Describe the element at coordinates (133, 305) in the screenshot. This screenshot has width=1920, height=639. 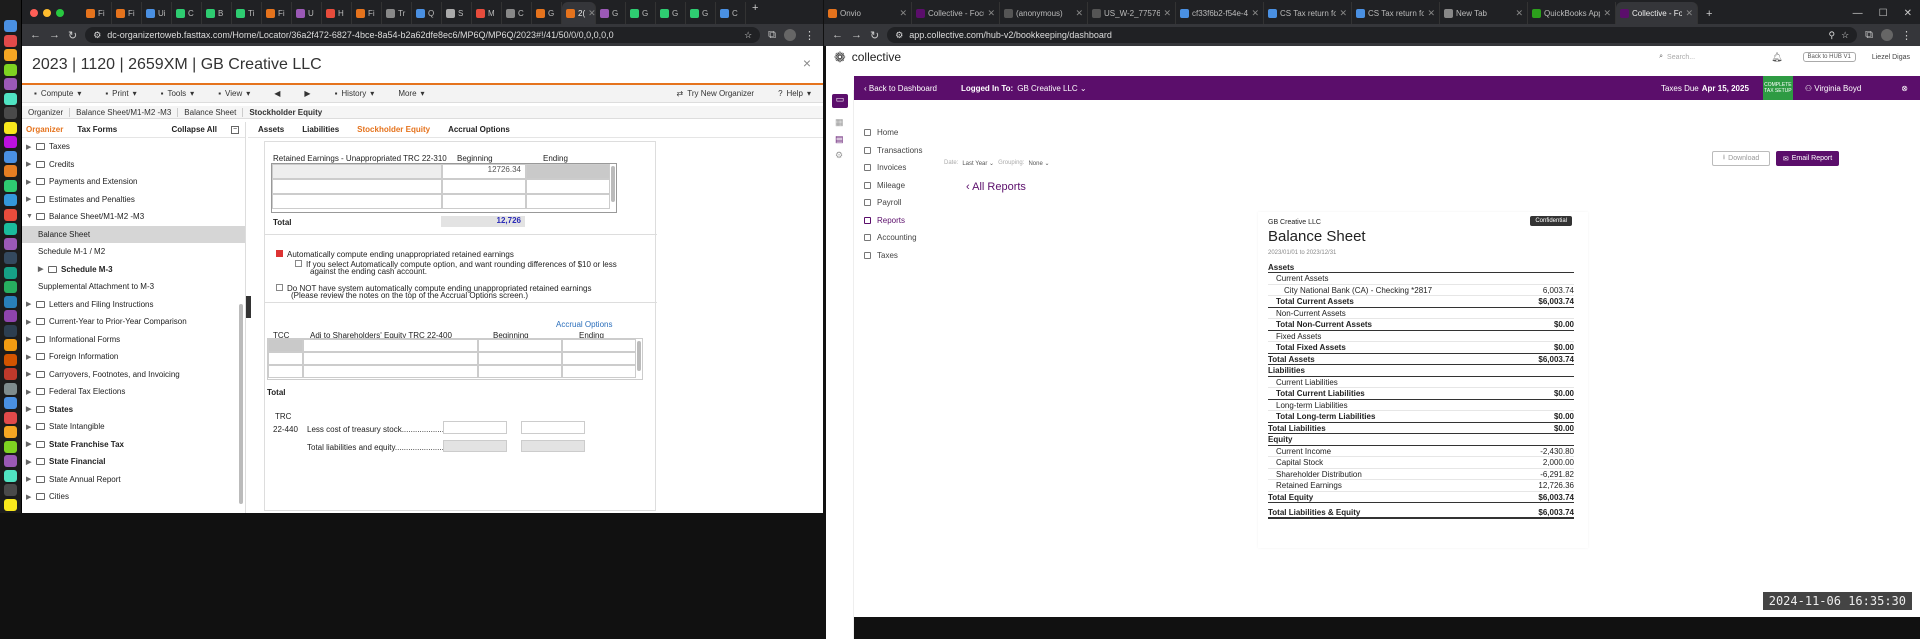
I see `tree-item: ▶ Letters and Filing Instructions` at that location.